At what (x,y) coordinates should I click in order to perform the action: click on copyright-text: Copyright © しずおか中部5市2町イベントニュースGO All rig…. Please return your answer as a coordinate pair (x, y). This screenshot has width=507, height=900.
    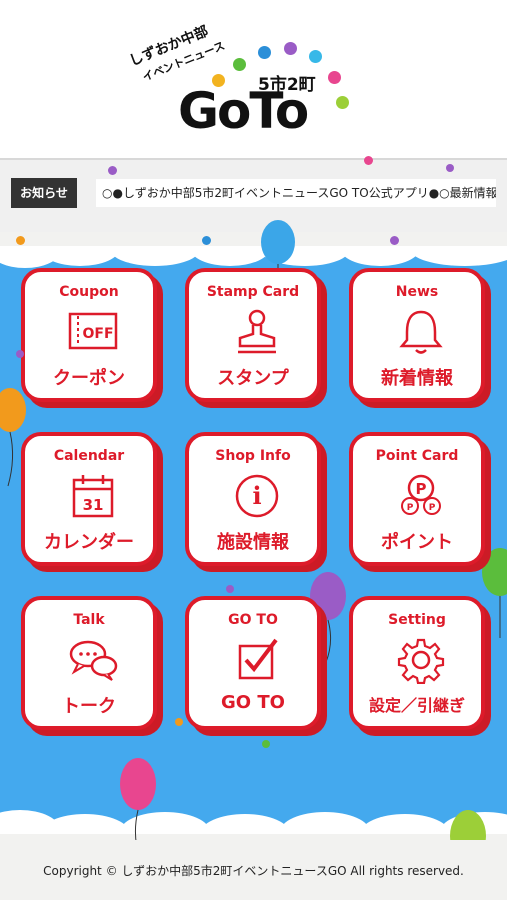
    Looking at the image, I should click on (253, 871).